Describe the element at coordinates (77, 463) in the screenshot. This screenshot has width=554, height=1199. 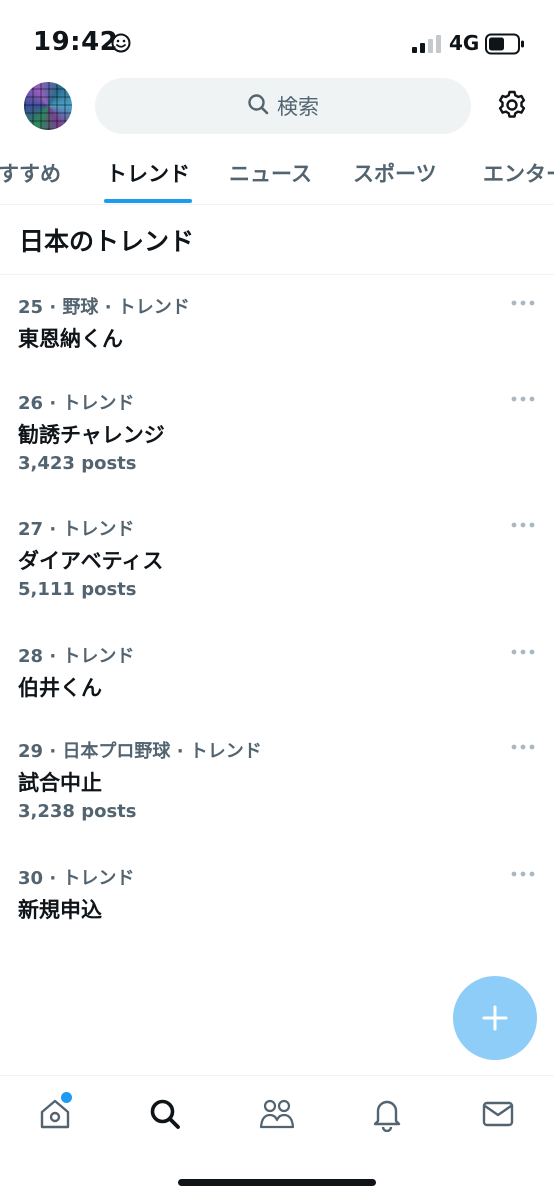
I see `trend-post-count: 3,423 posts` at that location.